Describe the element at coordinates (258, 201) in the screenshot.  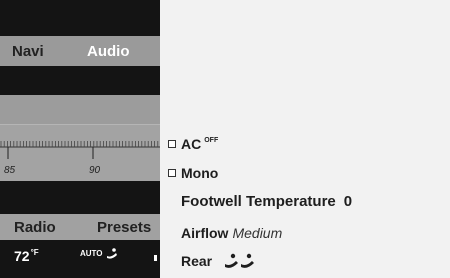
I see `footwell-label: Footwell Temperature` at that location.